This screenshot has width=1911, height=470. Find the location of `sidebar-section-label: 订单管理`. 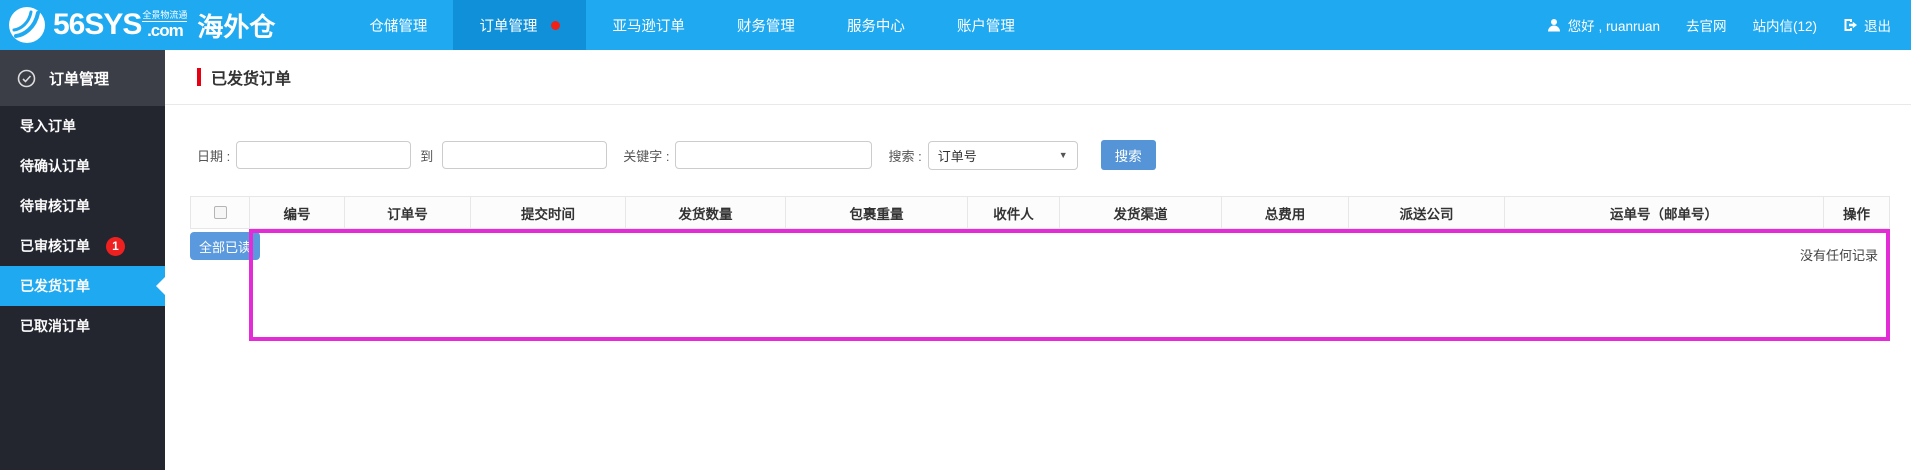

sidebar-section-label: 订单管理 is located at coordinates (79, 79).